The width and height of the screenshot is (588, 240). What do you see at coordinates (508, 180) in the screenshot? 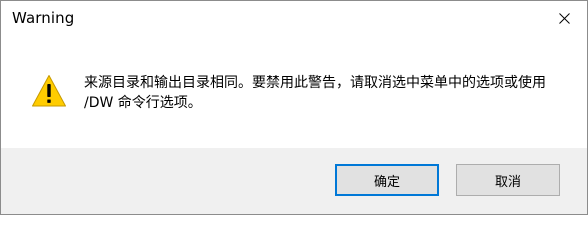
I see `cancel-button: 取消` at bounding box center [508, 180].